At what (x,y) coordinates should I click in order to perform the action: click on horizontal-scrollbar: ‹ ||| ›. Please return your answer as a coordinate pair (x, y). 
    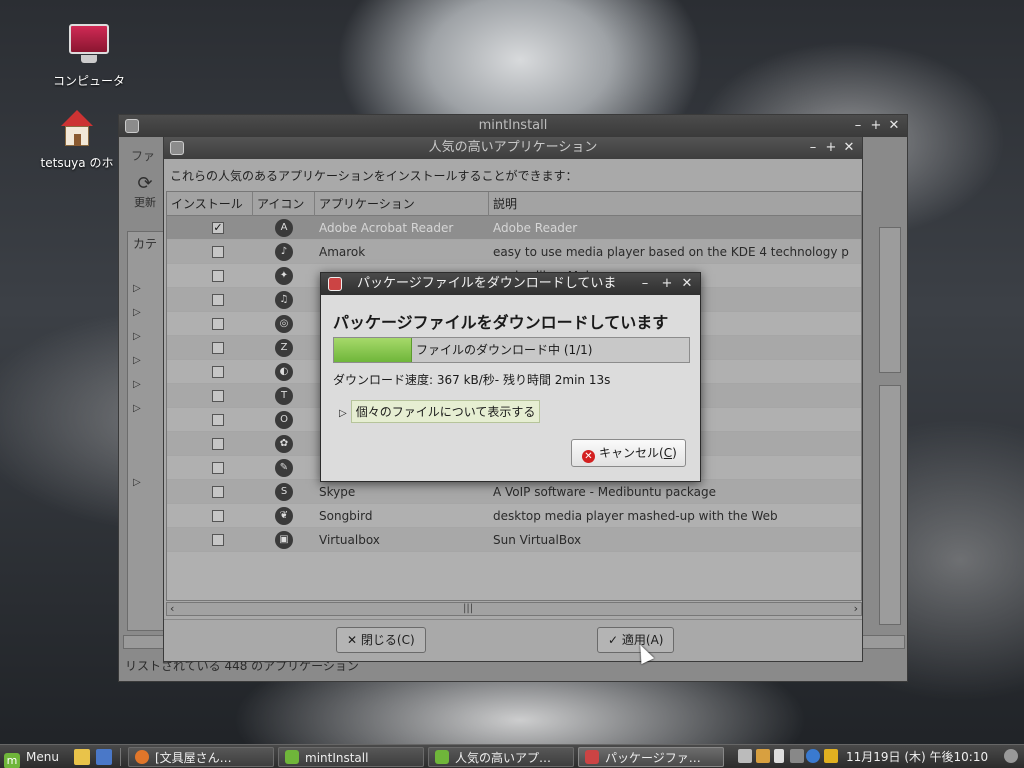
    Looking at the image, I should click on (514, 609).